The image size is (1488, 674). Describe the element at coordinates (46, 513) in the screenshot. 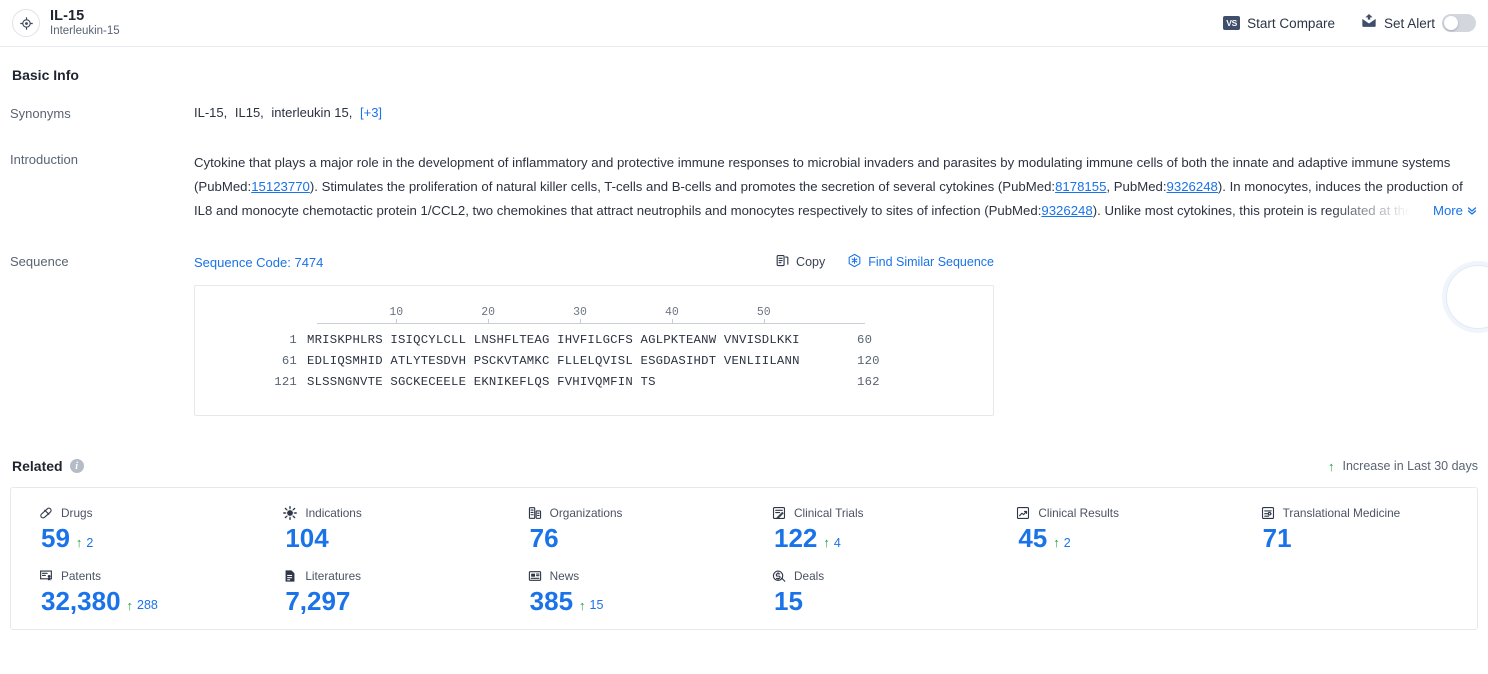

I see `pill-icon` at that location.